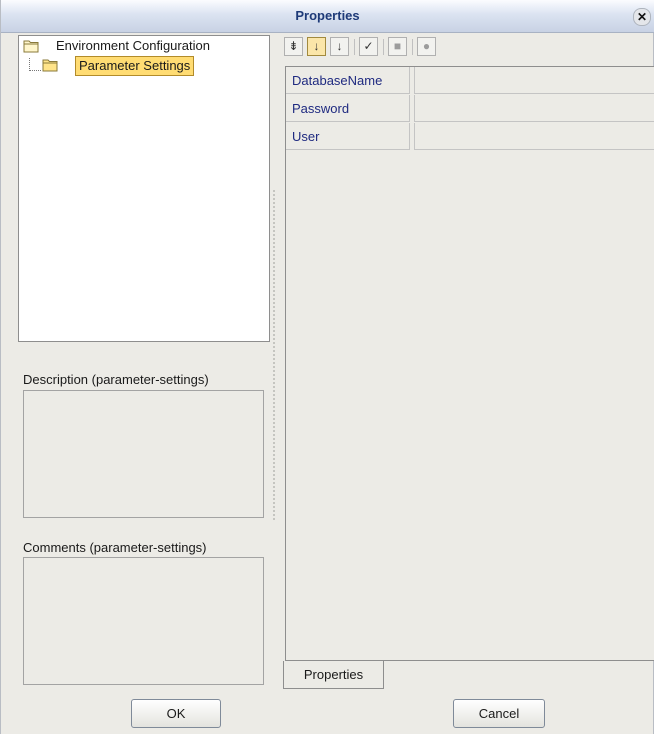  I want to click on tab-properties: Properties, so click(333, 675).